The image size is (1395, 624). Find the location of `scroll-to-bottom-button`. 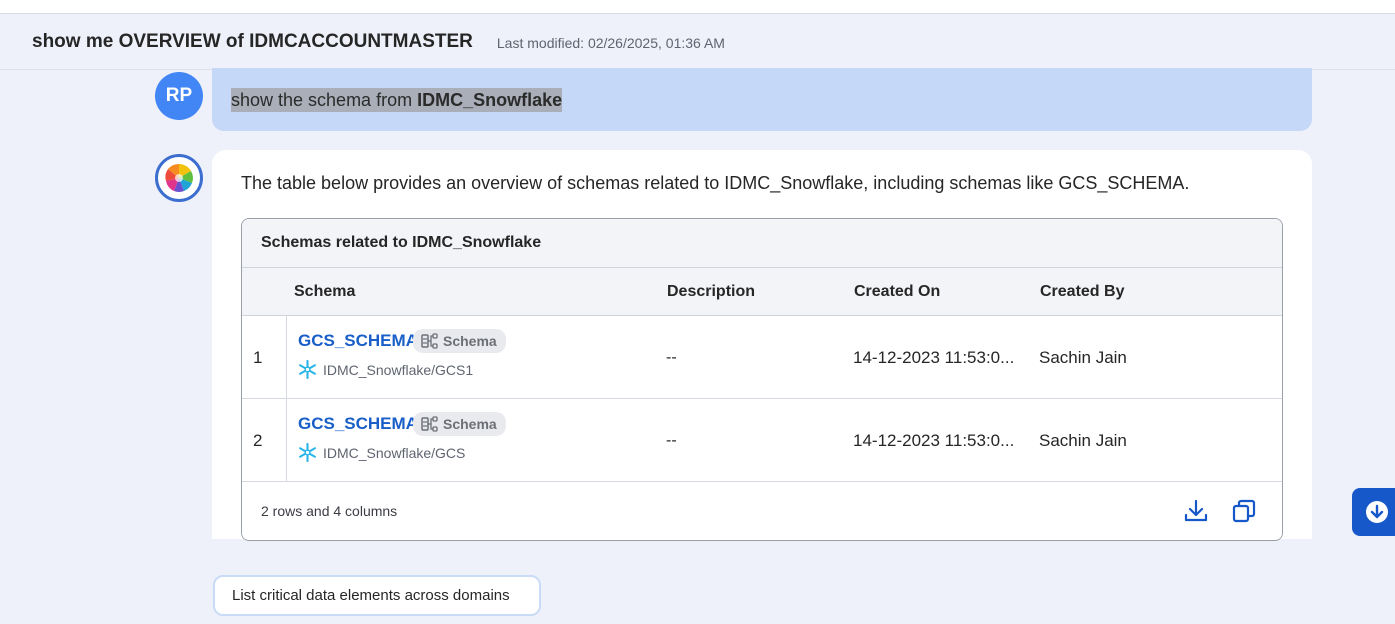

scroll-to-bottom-button is located at coordinates (1373, 512).